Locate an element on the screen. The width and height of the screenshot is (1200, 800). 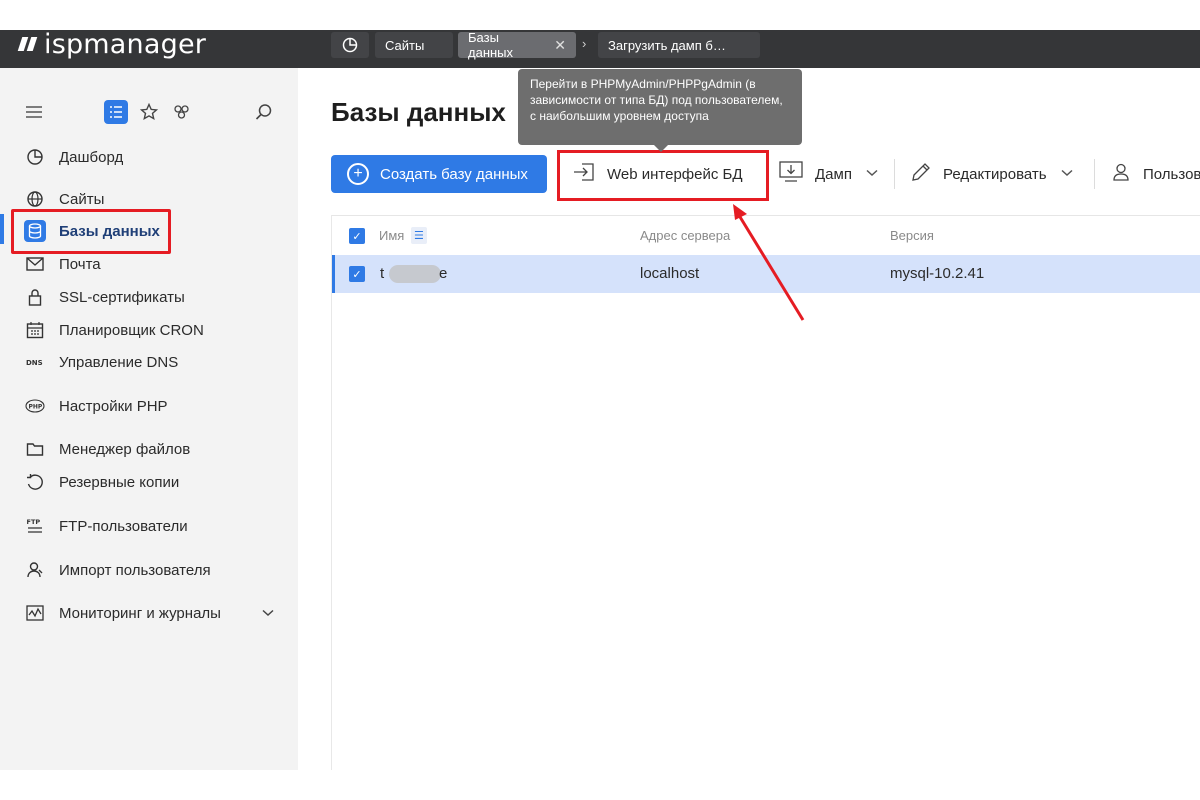
sidebar-item-monitoring: Мониторинг и журналы is located at coordinates (149, 613).